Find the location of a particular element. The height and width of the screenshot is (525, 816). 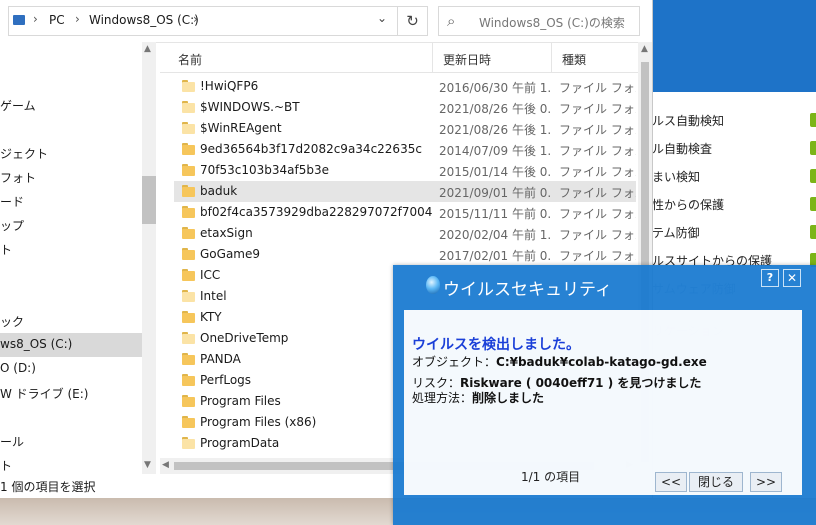

file-name: ProgramData is located at coordinates (240, 443).